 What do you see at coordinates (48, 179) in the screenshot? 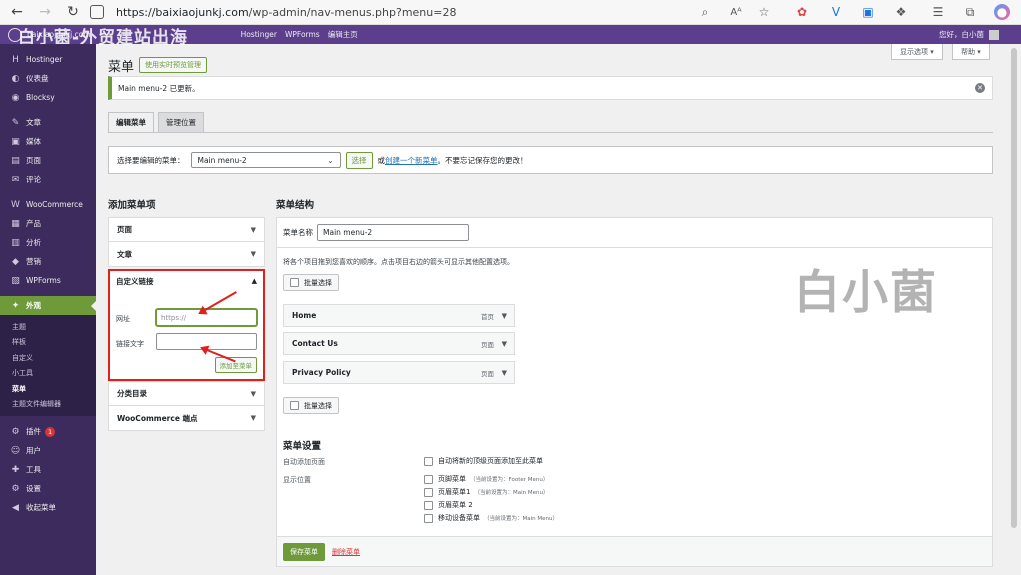
I see `sidebar-item-comments: ✉ 评论` at bounding box center [48, 179].